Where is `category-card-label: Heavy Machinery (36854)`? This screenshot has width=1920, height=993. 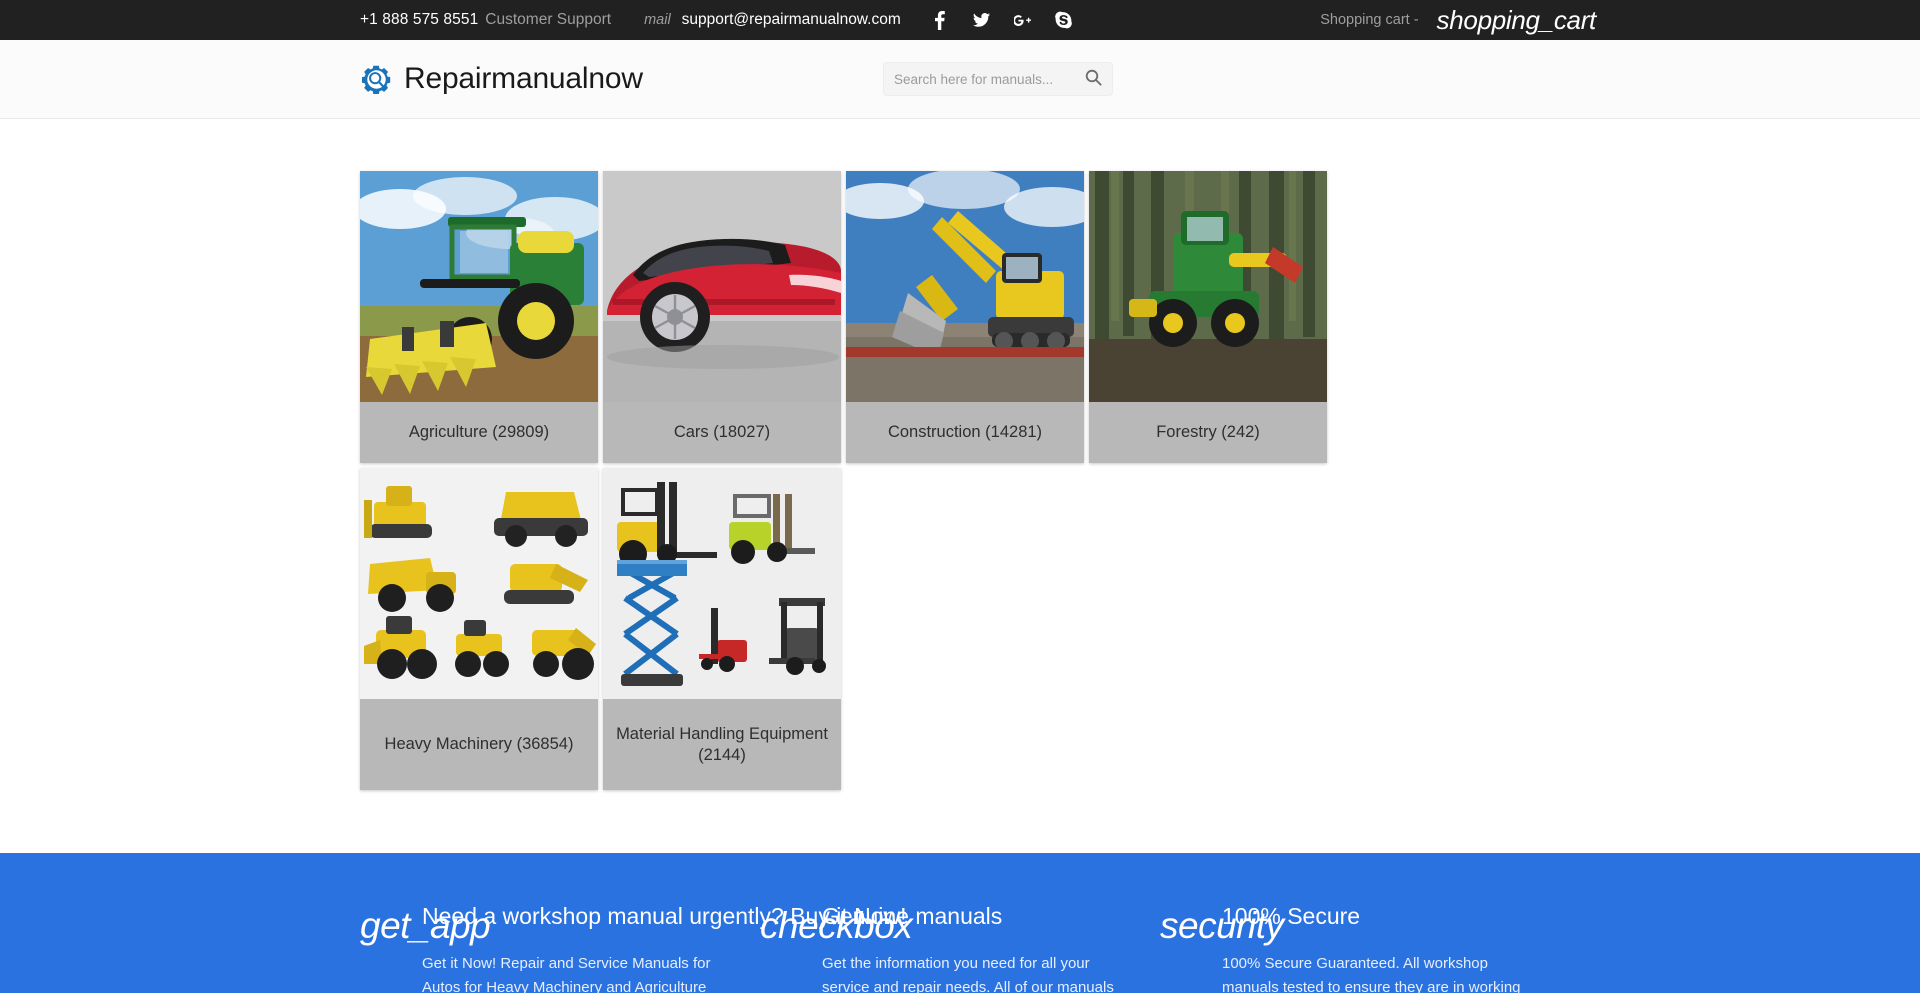
category-card-label: Heavy Machinery (36854) is located at coordinates (479, 744).